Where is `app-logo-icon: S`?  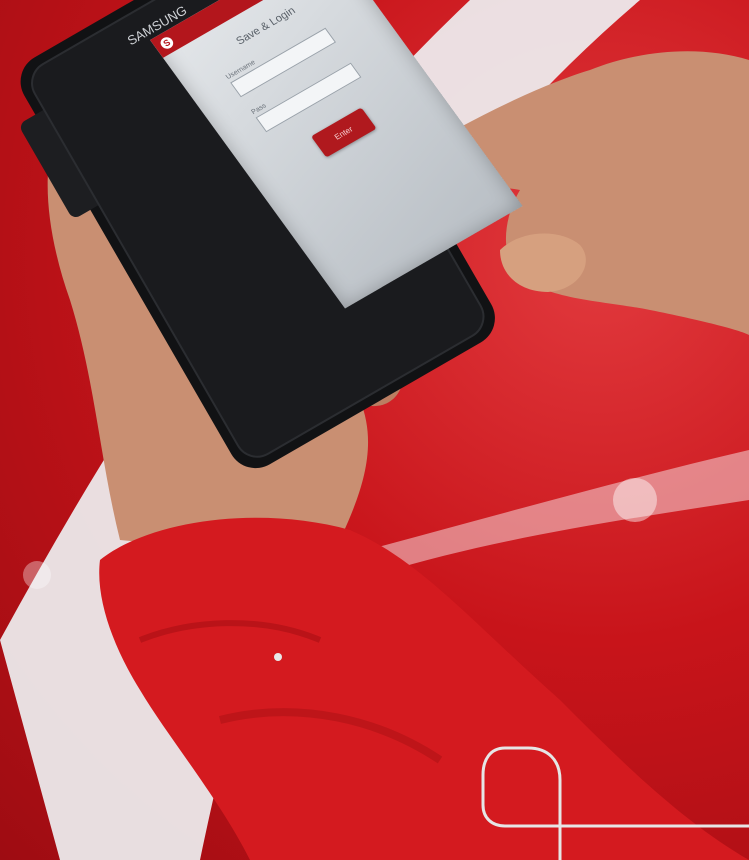 app-logo-icon: S is located at coordinates (167, 43).